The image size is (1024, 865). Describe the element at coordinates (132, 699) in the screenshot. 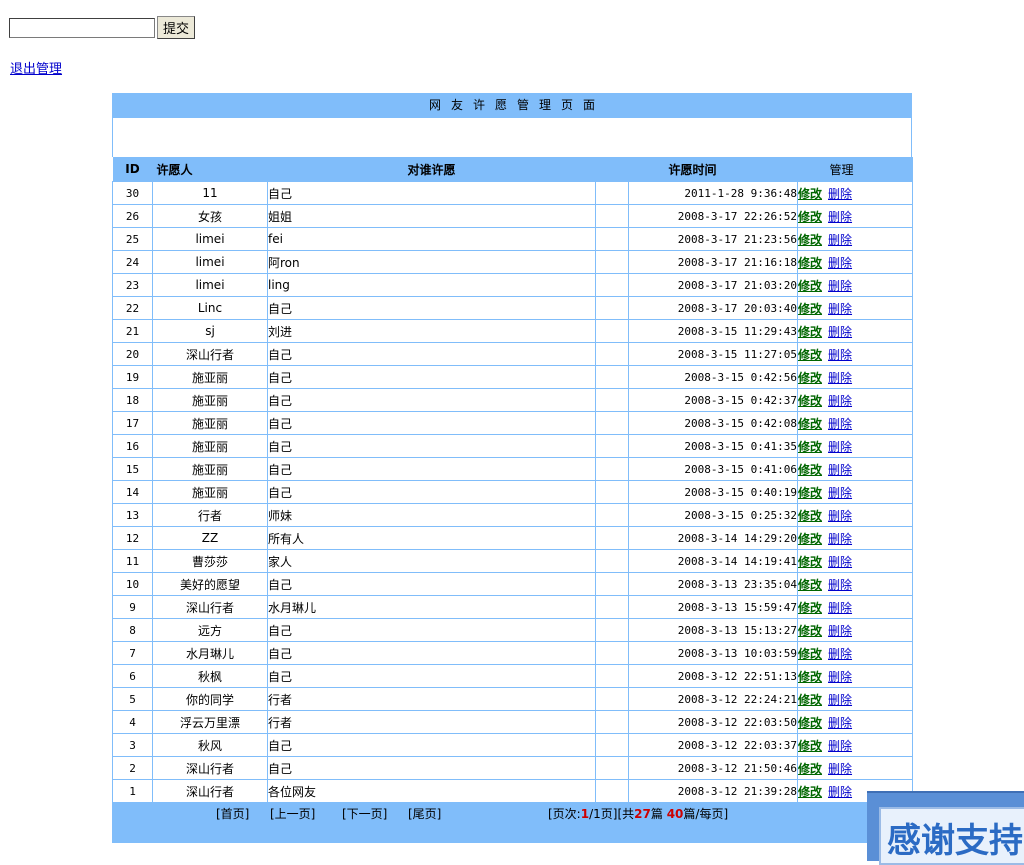

I see `cell-id: 5` at that location.